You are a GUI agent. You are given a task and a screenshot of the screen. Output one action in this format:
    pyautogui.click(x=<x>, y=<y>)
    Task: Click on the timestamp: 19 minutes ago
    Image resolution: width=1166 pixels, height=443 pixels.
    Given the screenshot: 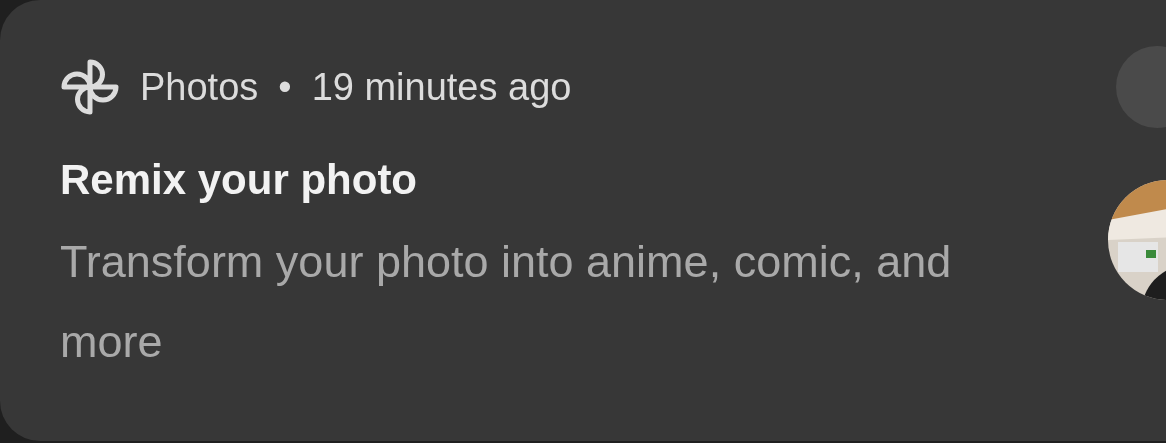 What is the action you would take?
    pyautogui.click(x=441, y=87)
    